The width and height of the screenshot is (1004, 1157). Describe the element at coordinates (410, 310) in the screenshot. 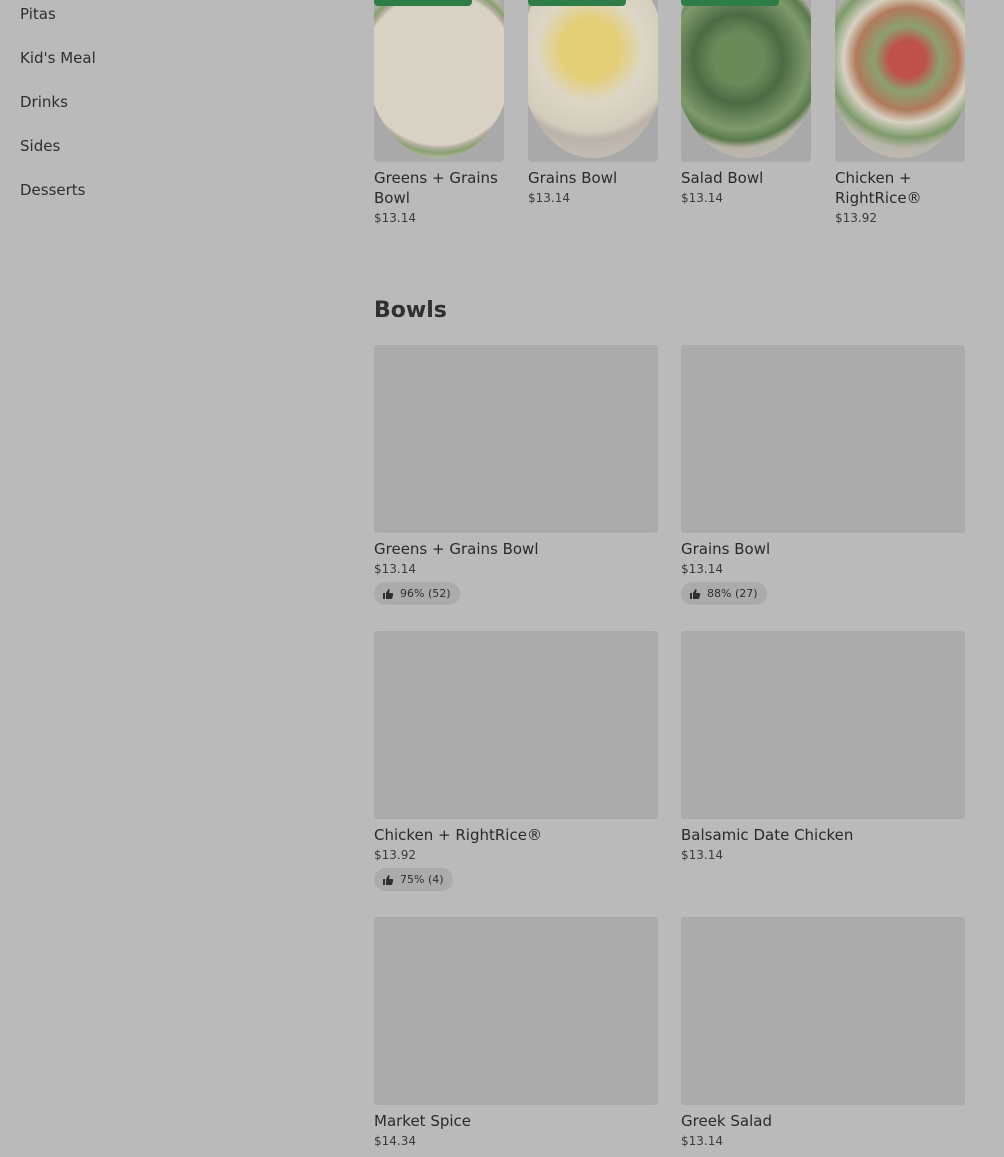

I see `section-title-bowls: Bowls` at that location.